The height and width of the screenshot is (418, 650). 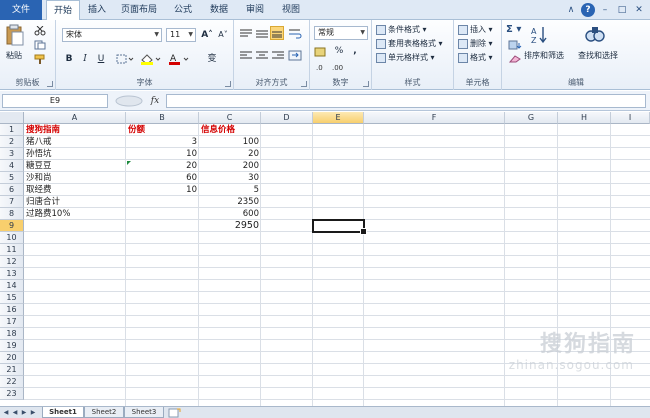 What do you see at coordinates (475, 58) in the screenshot?
I see `format-cells-button: 格式 ▾` at bounding box center [475, 58].